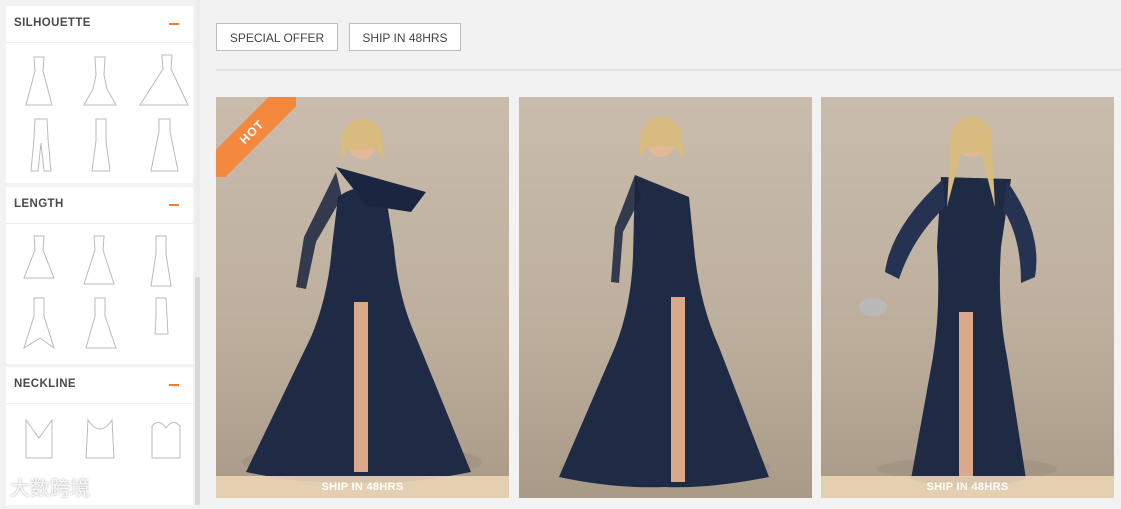 The width and height of the screenshot is (1121, 509). What do you see at coordinates (107, 113) in the screenshot?
I see `silhouette-options` at bounding box center [107, 113].